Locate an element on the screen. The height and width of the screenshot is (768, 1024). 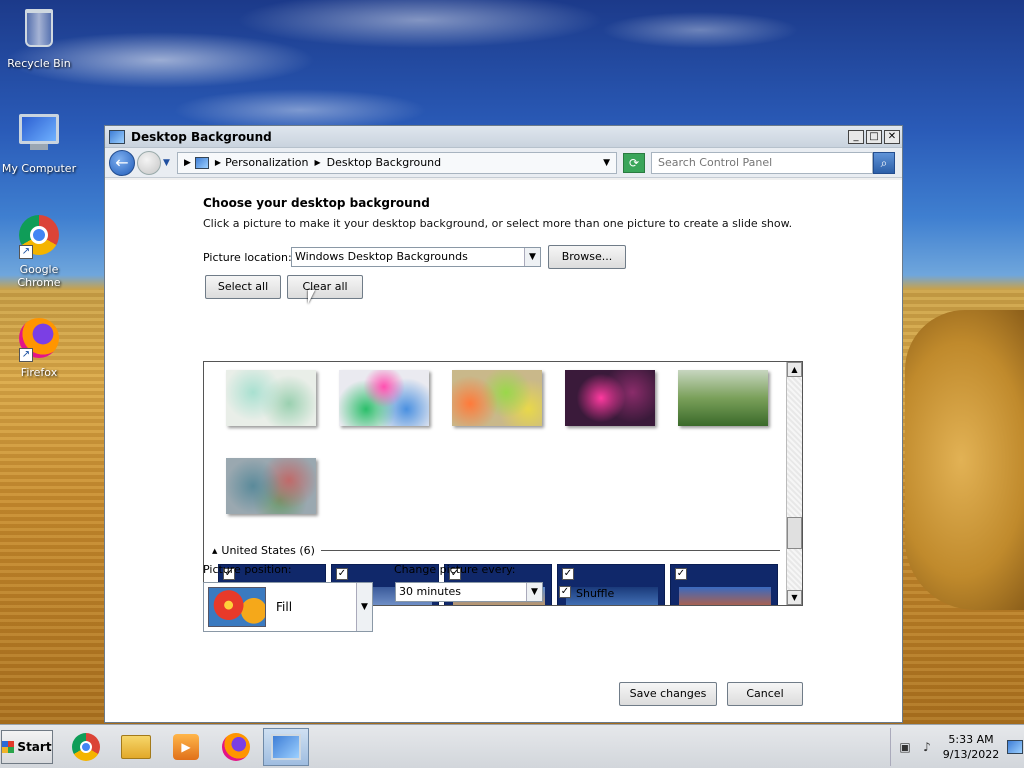
taskbar-file-explorer is located at coordinates (136, 747).